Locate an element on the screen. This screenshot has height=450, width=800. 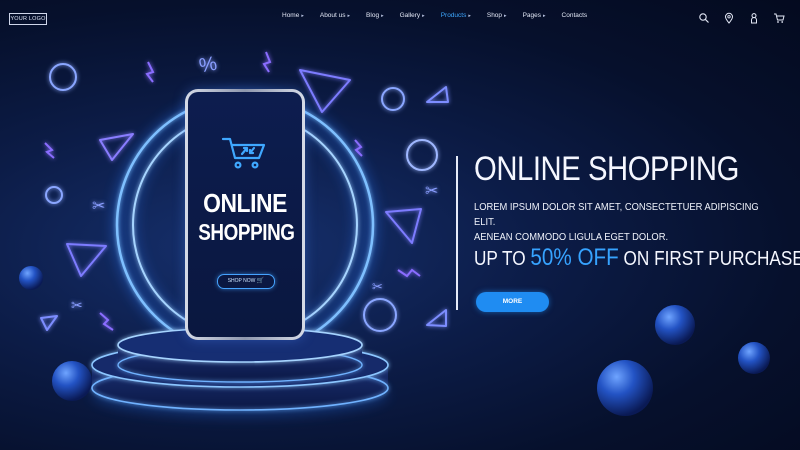
phone-screen: ONLINE SHOPPING SHOP NOW 🛒 is located at coordinates (245, 214).